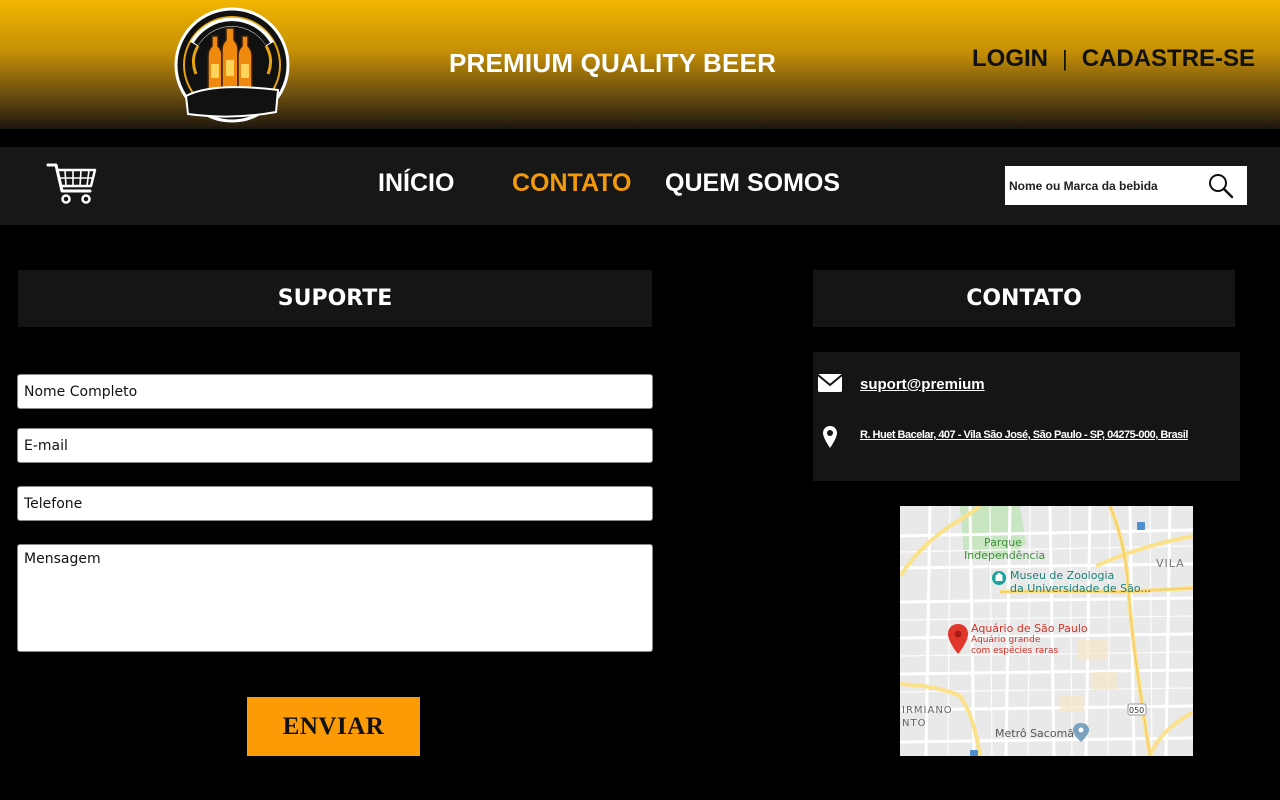 The width and height of the screenshot is (1280, 800). Describe the element at coordinates (335, 598) in the screenshot. I see `message-field` at that location.